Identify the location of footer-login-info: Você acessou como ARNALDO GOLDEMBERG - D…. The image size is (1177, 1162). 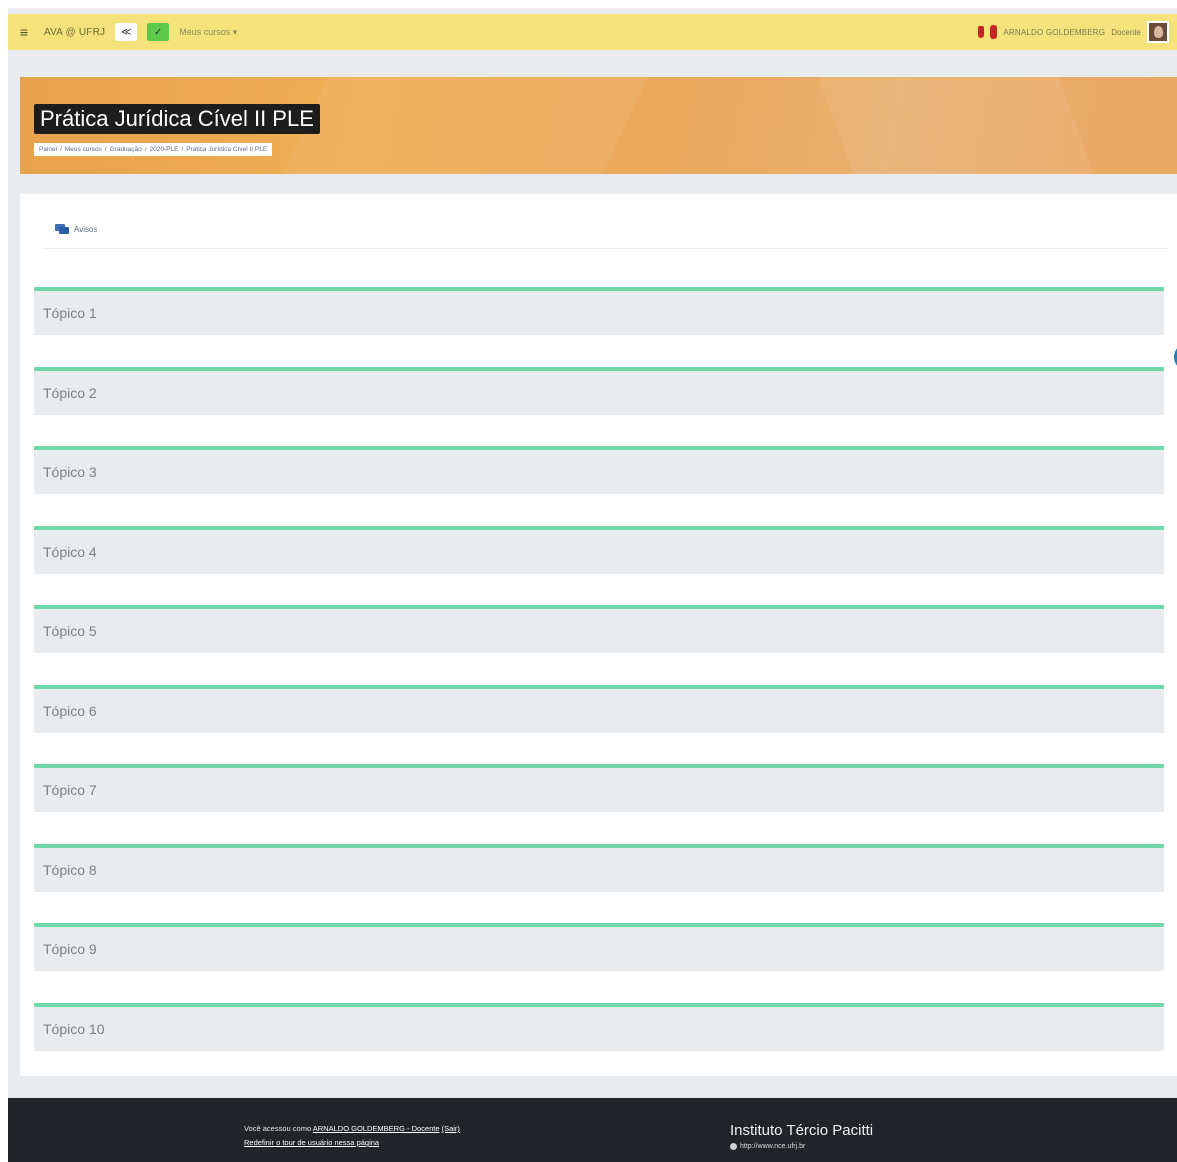
(352, 1136).